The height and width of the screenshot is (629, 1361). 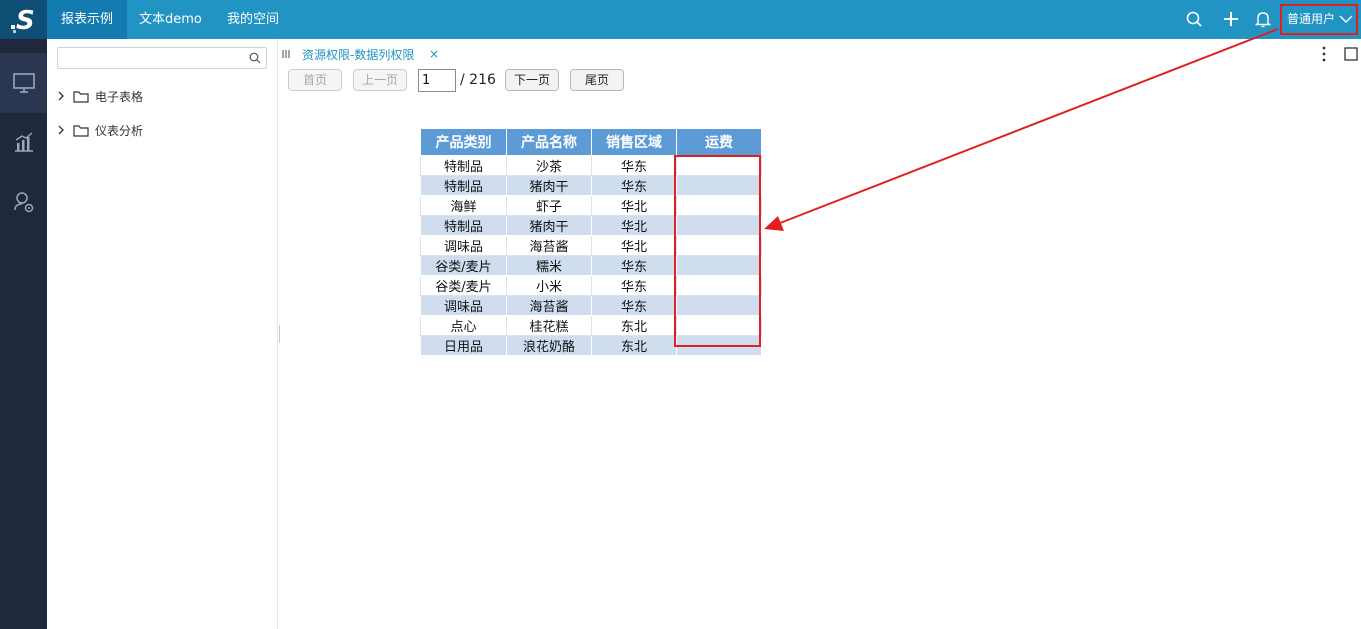 What do you see at coordinates (463, 142) in the screenshot?
I see `column-header: 产品类别` at bounding box center [463, 142].